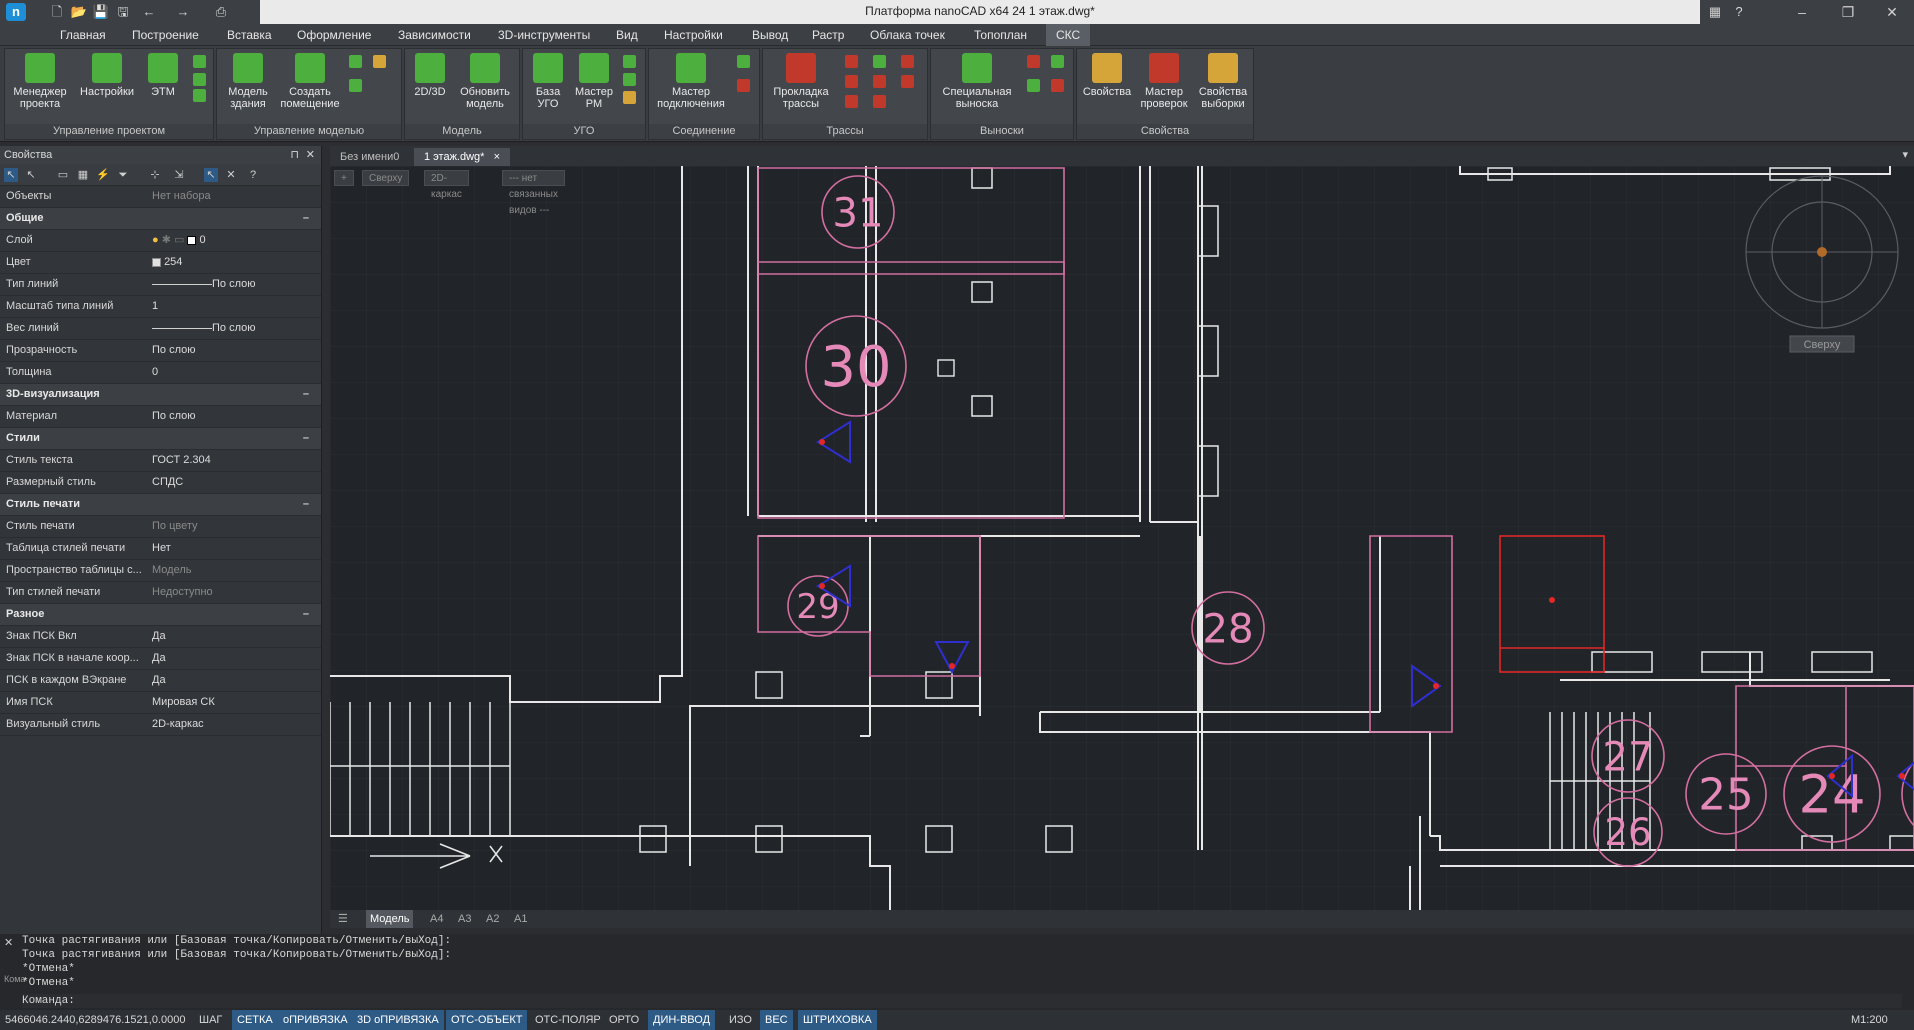  Describe the element at coordinates (160, 659) in the screenshot. I see `property-row: Знак ПСК в начале коор... Да` at that location.